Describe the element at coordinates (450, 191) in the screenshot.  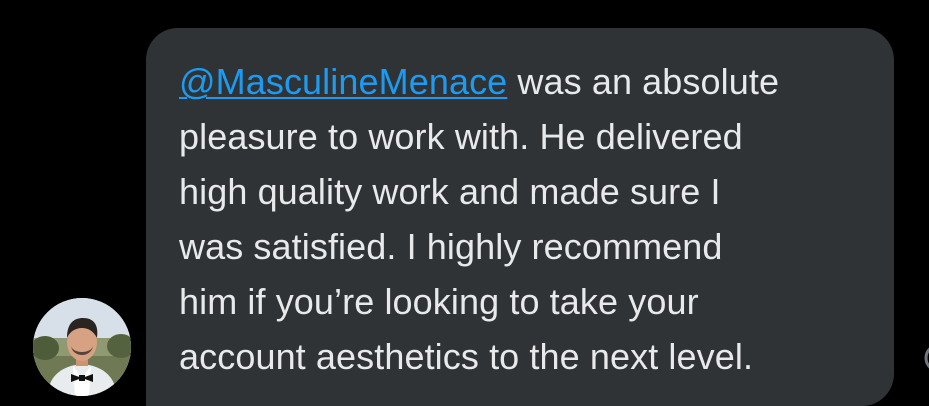
I see `message-line-3: high quality work and made sure I` at that location.